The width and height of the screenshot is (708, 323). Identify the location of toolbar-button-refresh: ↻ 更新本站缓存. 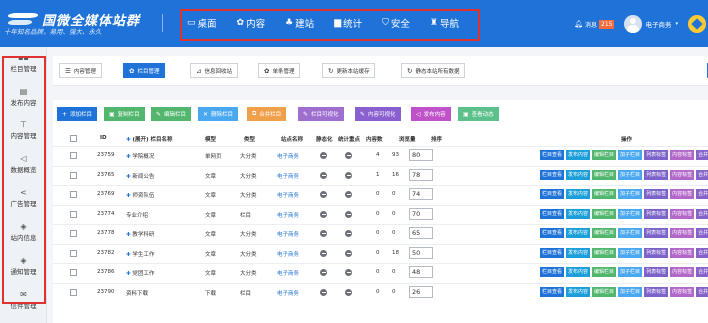
(349, 70).